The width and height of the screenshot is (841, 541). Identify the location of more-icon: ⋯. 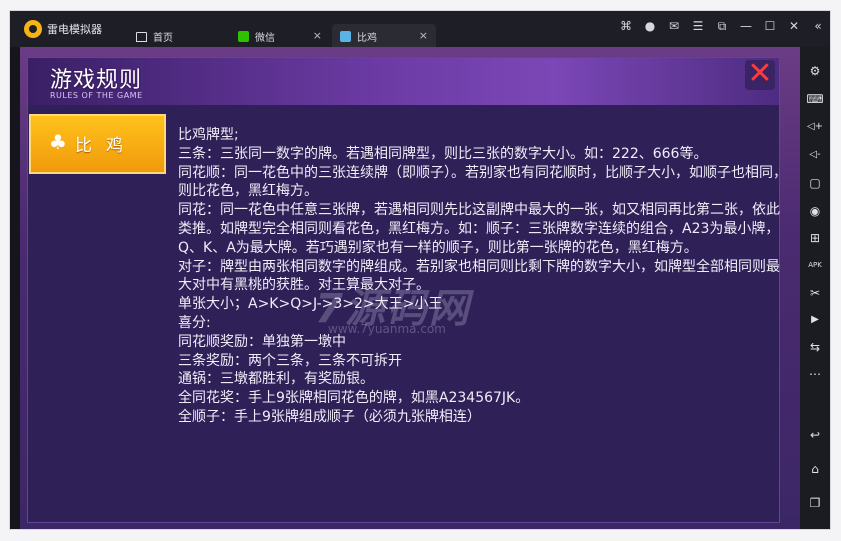
(815, 374).